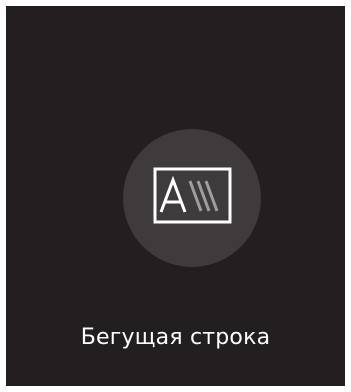  I want to click on icon-badge, so click(192, 198).